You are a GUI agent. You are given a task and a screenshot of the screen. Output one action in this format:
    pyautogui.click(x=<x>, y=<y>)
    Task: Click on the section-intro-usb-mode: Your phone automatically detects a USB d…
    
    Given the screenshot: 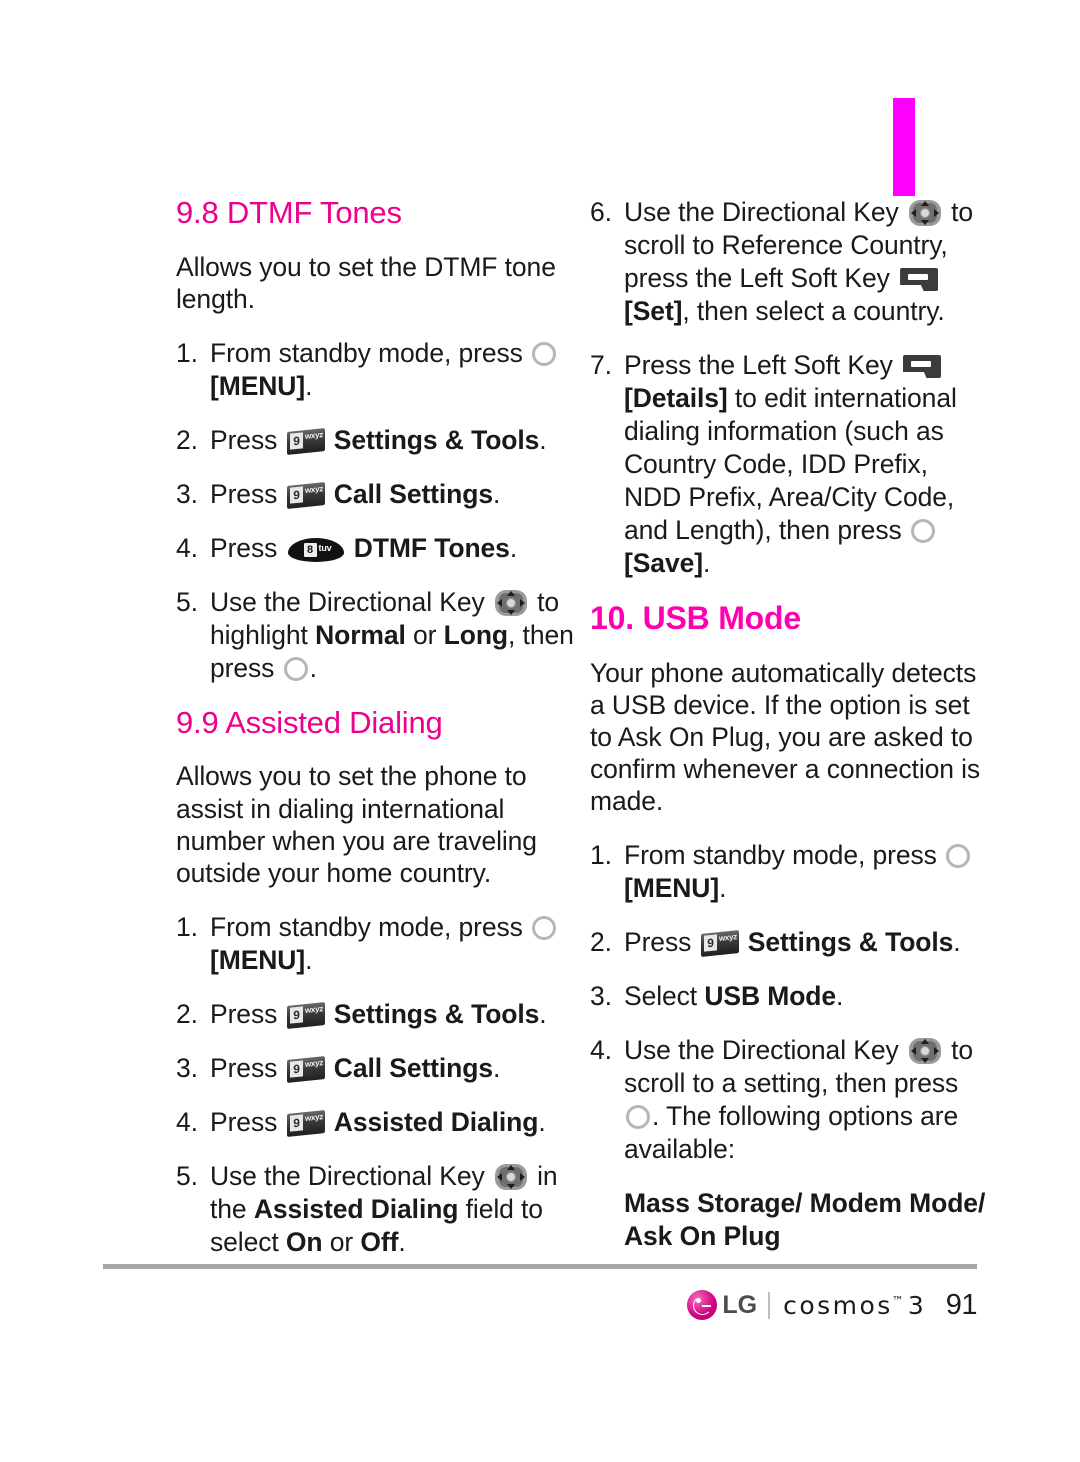 What is the action you would take?
    pyautogui.click(x=785, y=736)
    